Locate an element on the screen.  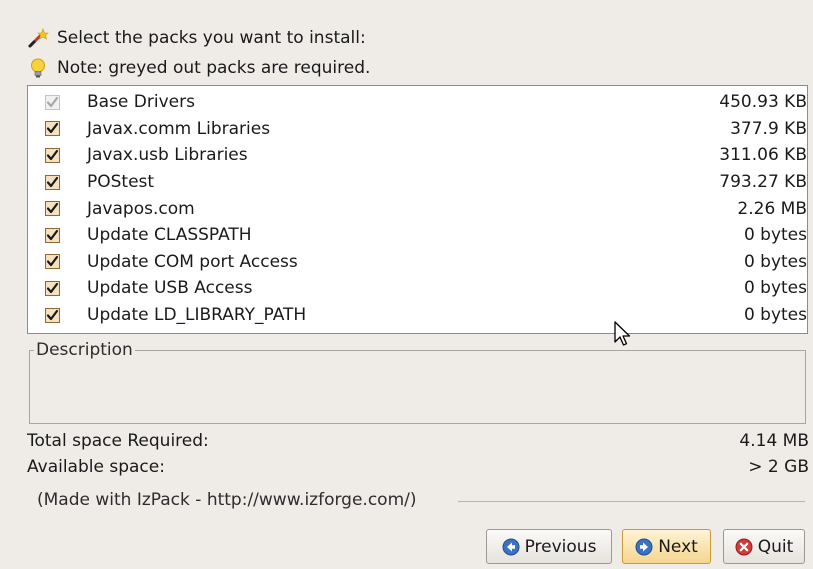
total-space-label: Total space Required: is located at coordinates (118, 441).